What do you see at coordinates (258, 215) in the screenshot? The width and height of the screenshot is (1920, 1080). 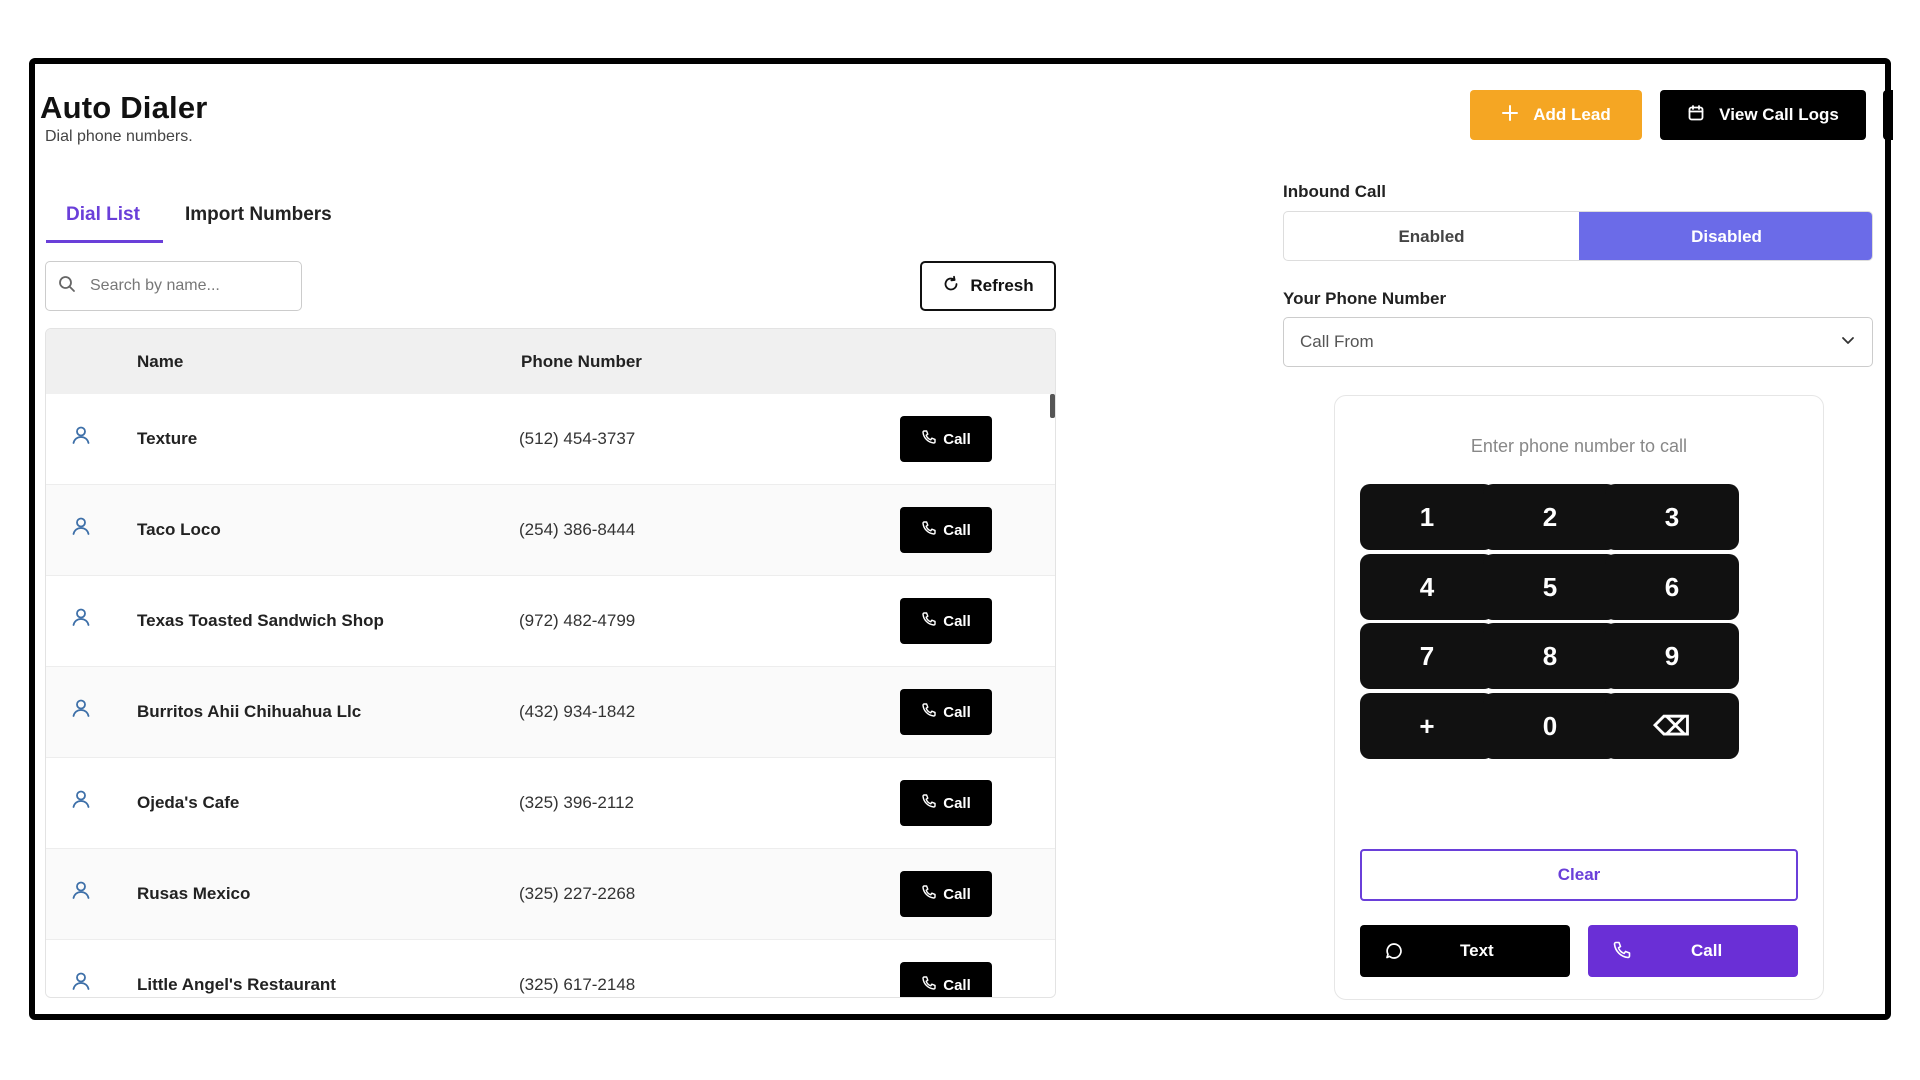 I see `tab-import-numbers: Import Numbers` at bounding box center [258, 215].